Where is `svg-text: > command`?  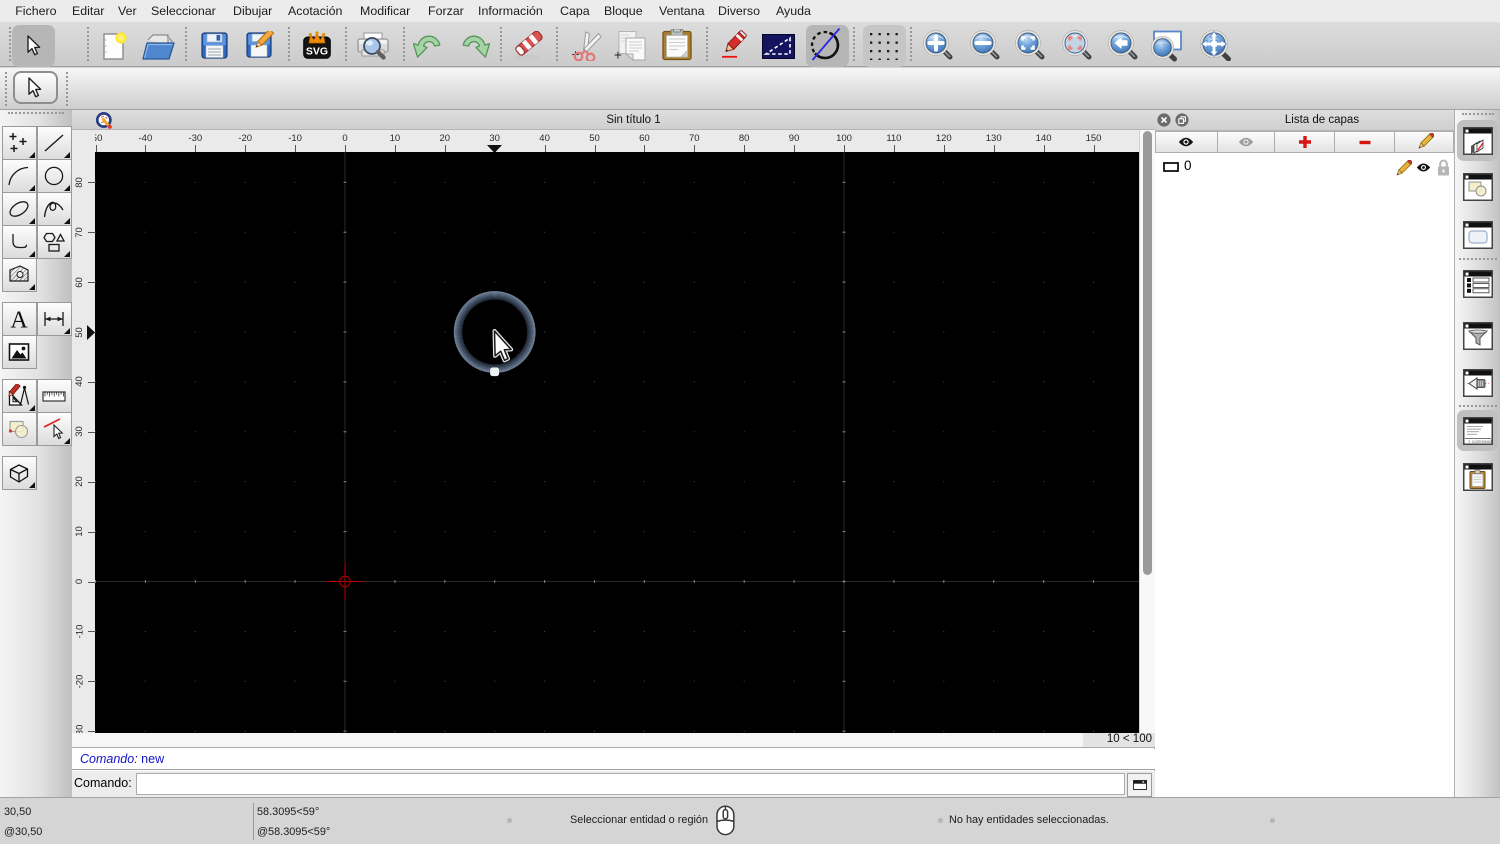 svg-text: > command is located at coordinates (1480, 441).